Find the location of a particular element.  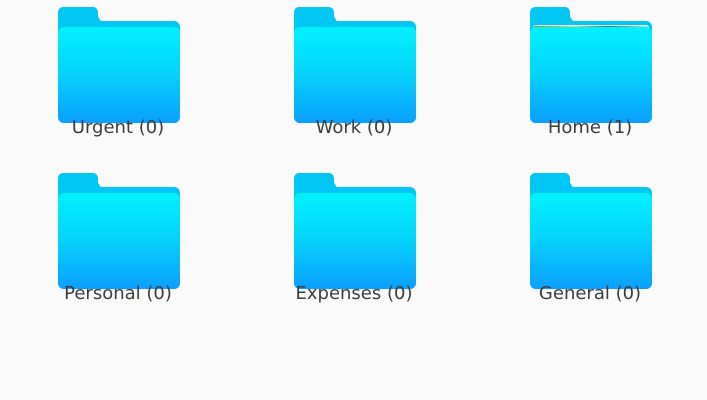

folder-label: General (0) is located at coordinates (590, 293).